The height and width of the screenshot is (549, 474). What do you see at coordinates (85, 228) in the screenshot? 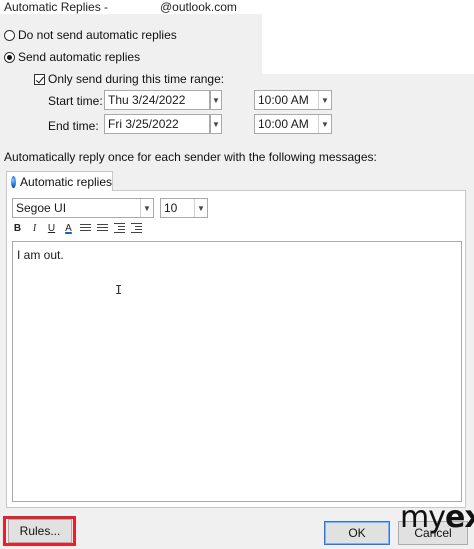
I see `bullet-list-icon` at bounding box center [85, 228].